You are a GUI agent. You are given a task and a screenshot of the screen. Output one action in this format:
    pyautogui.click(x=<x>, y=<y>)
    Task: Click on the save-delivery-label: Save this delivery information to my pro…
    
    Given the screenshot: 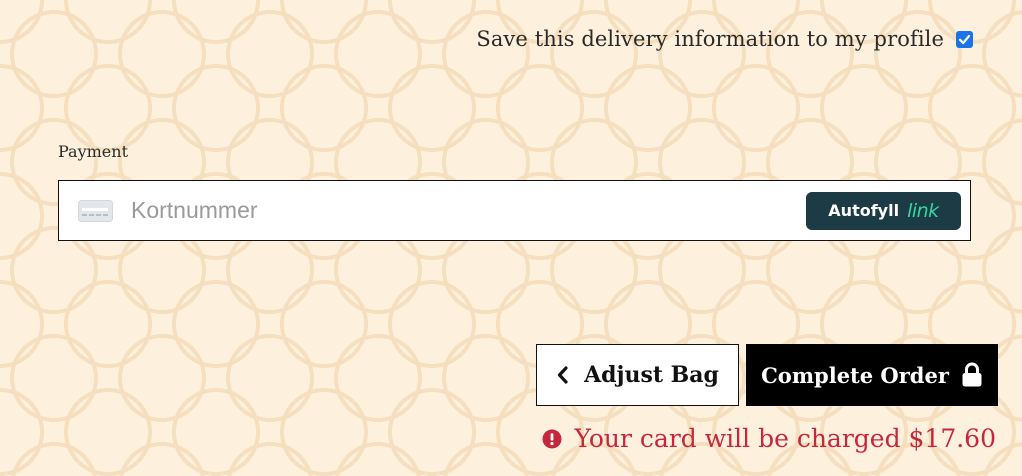 What is the action you would take?
    pyautogui.click(x=710, y=39)
    